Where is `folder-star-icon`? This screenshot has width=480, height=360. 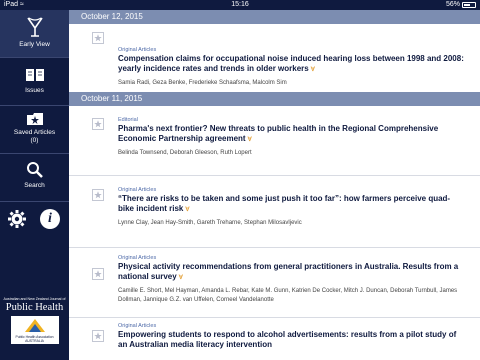 folder-star-icon is located at coordinates (34, 119).